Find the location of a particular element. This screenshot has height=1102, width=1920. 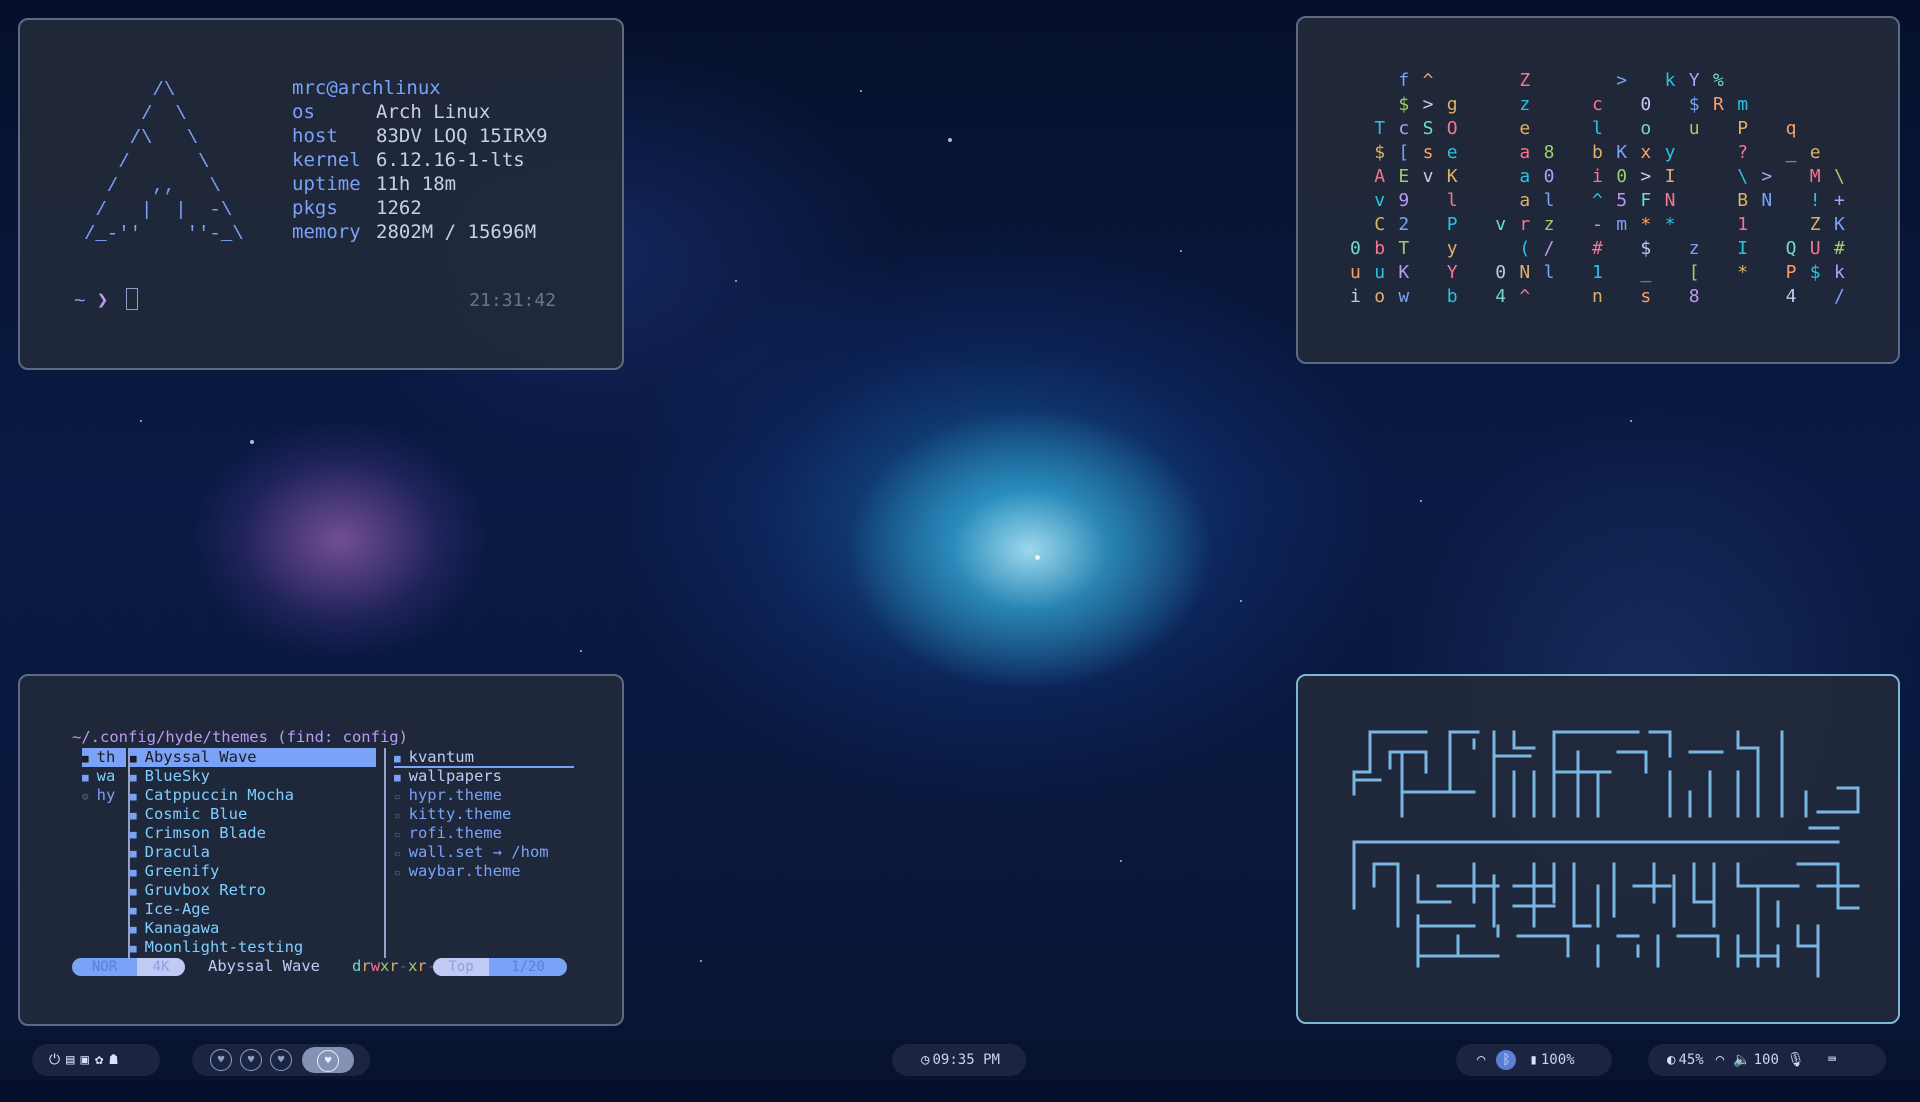

matrix-glyph: / is located at coordinates (1549, 248).